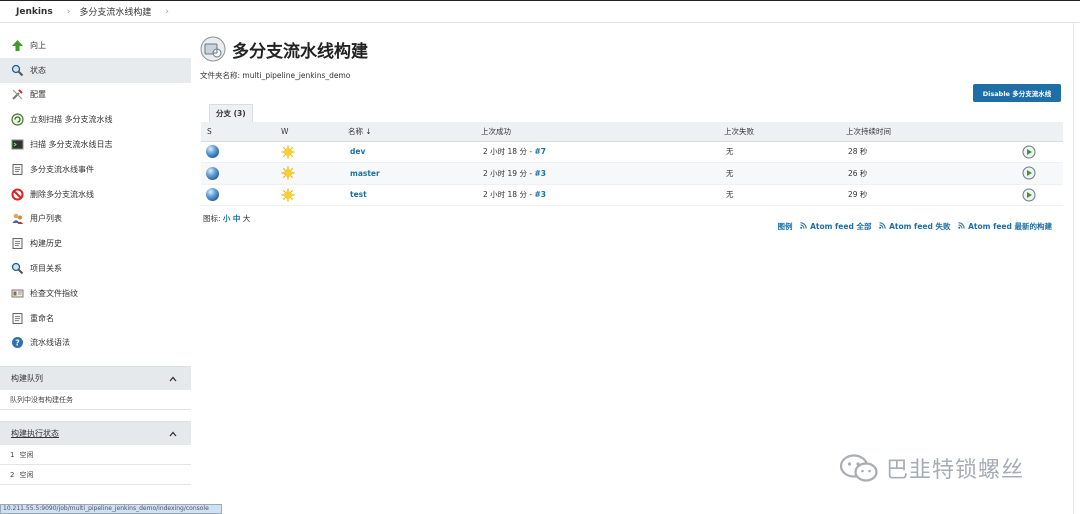 The width and height of the screenshot is (1080, 514). What do you see at coordinates (920, 226) in the screenshot?
I see `atom-feed-failed-label: Atom feed 失败` at bounding box center [920, 226].